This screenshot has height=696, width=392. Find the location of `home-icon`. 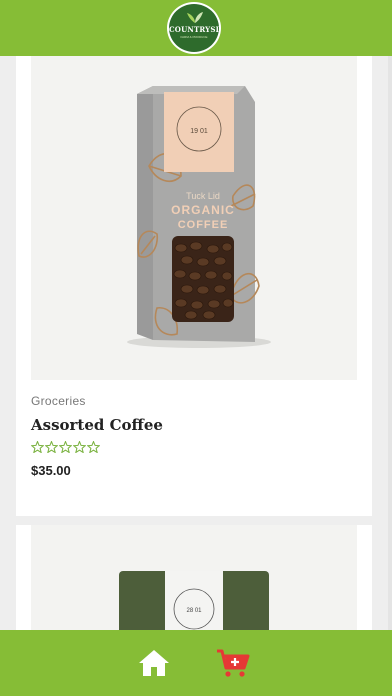

home-icon is located at coordinates (154, 663).